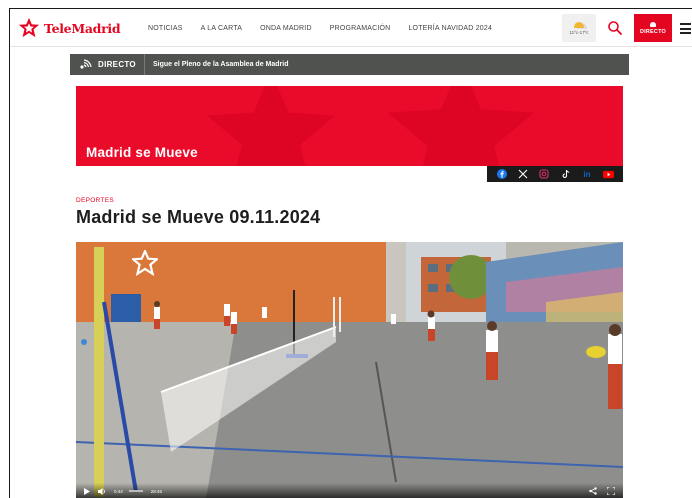  Describe the element at coordinates (653, 31) in the screenshot. I see `directo-button-label: DIRECTO` at that location.